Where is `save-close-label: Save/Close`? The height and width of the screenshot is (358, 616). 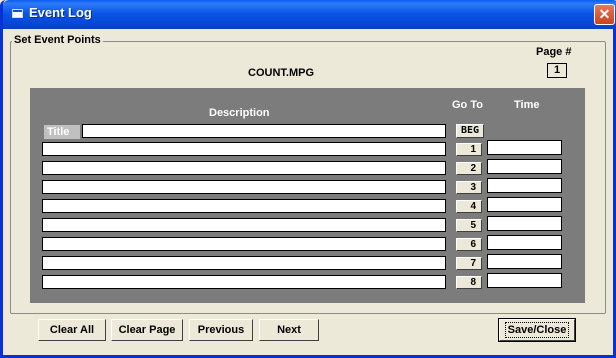 save-close-label: Save/Close is located at coordinates (537, 330).